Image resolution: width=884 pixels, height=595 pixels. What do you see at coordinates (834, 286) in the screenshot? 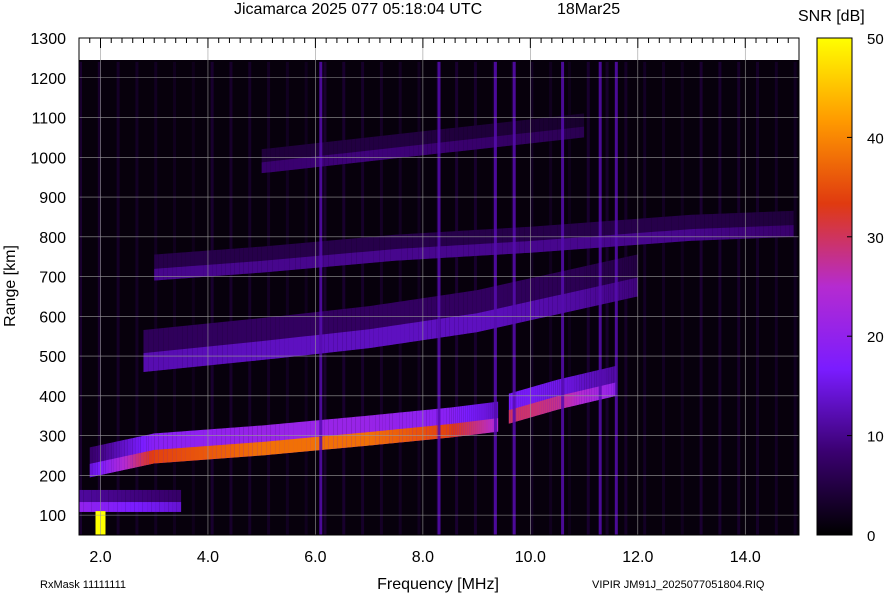
I see `colorbar` at bounding box center [834, 286].